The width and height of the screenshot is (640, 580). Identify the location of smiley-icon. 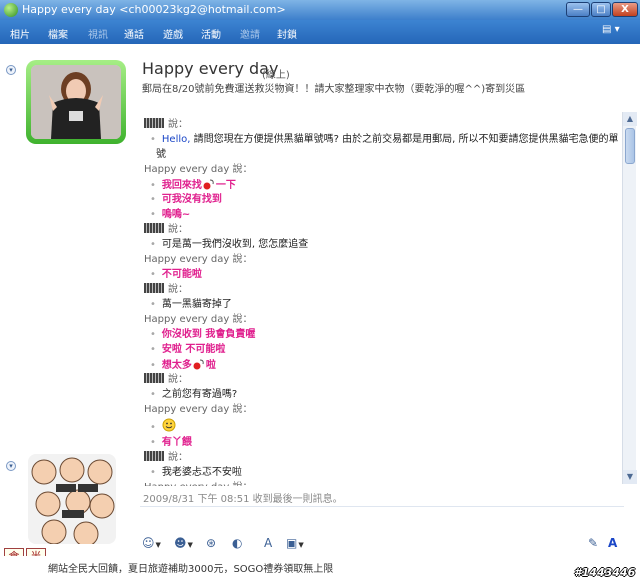
(169, 425).